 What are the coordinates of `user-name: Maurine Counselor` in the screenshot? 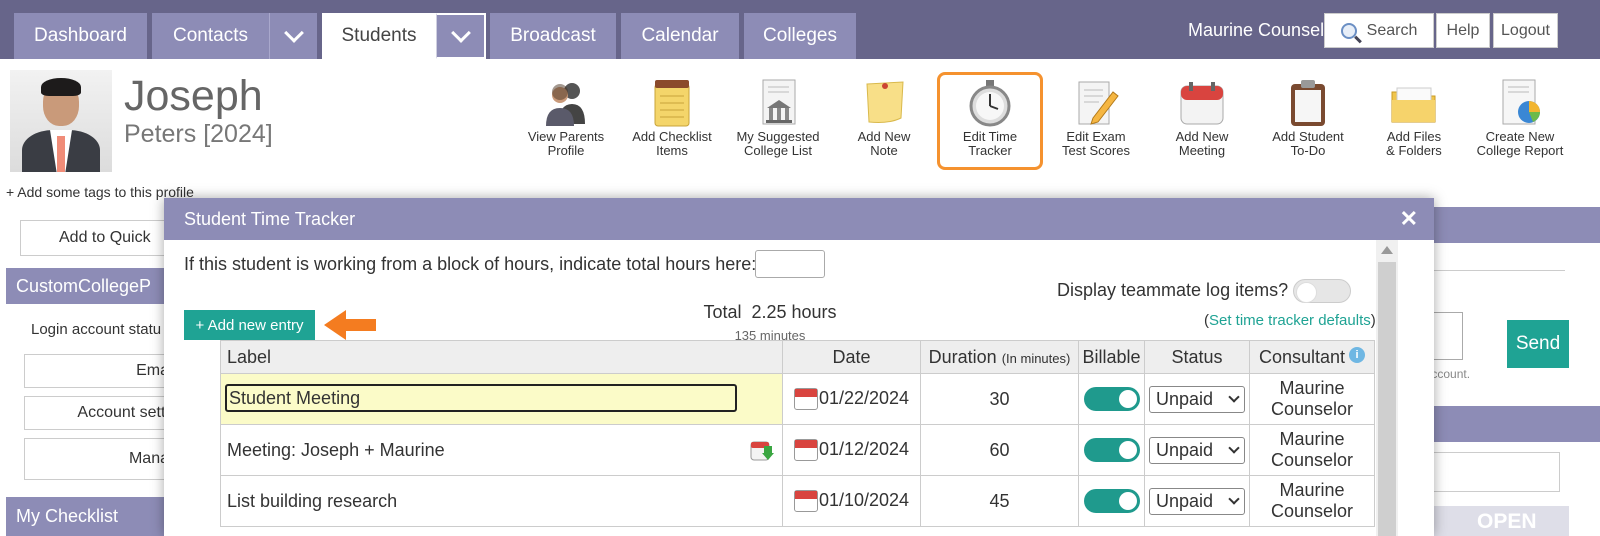 It's located at (1264, 30).